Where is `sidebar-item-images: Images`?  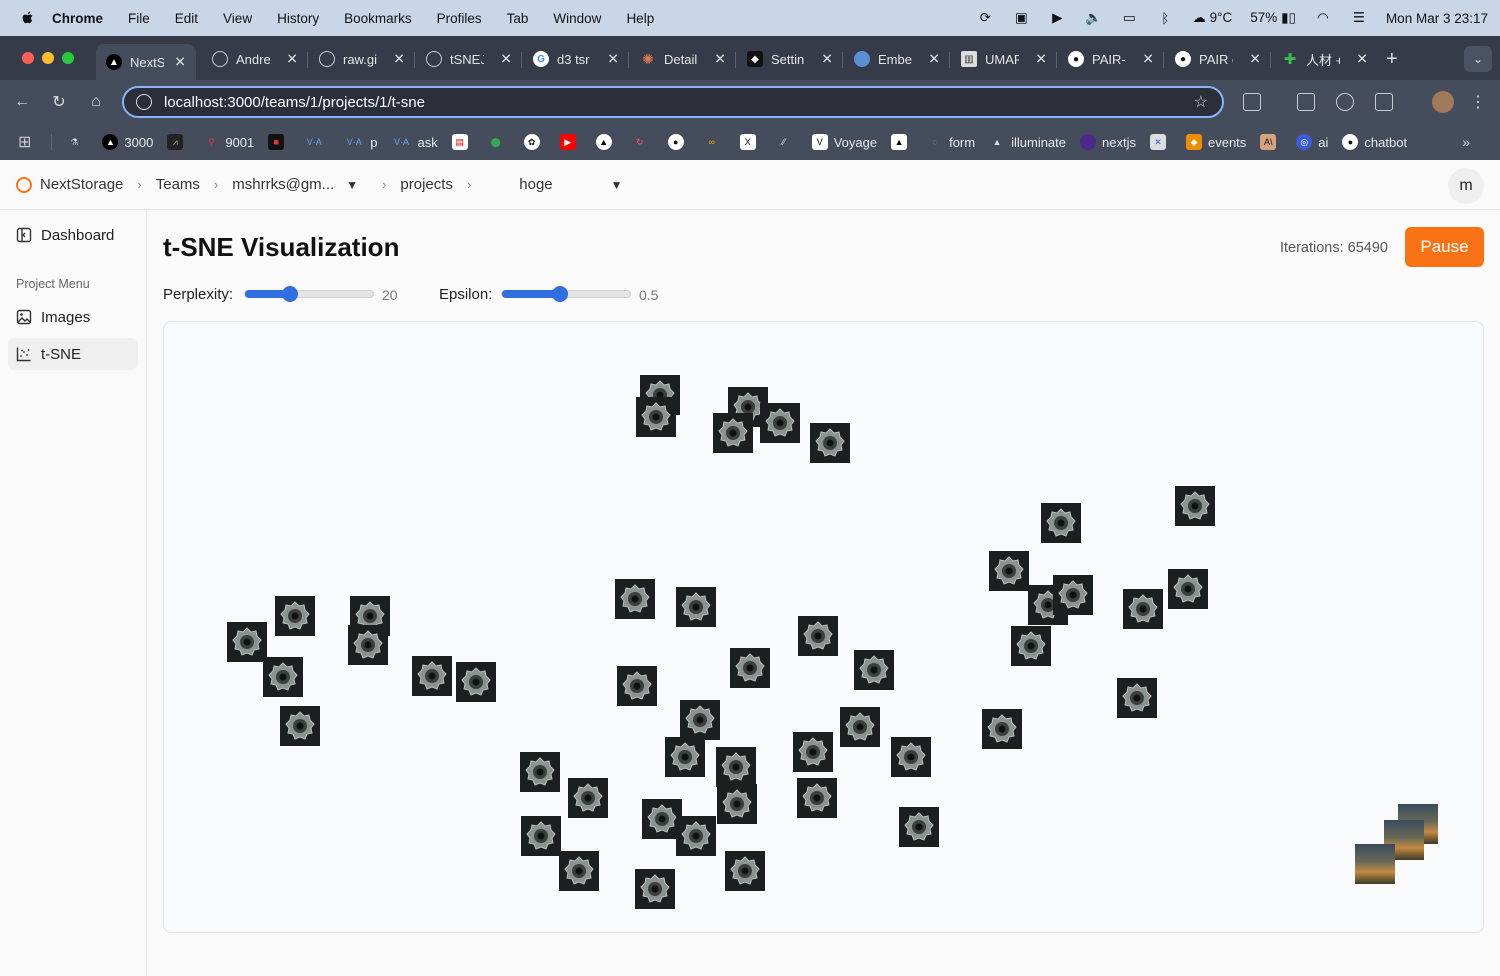 sidebar-item-images: Images is located at coordinates (73, 317).